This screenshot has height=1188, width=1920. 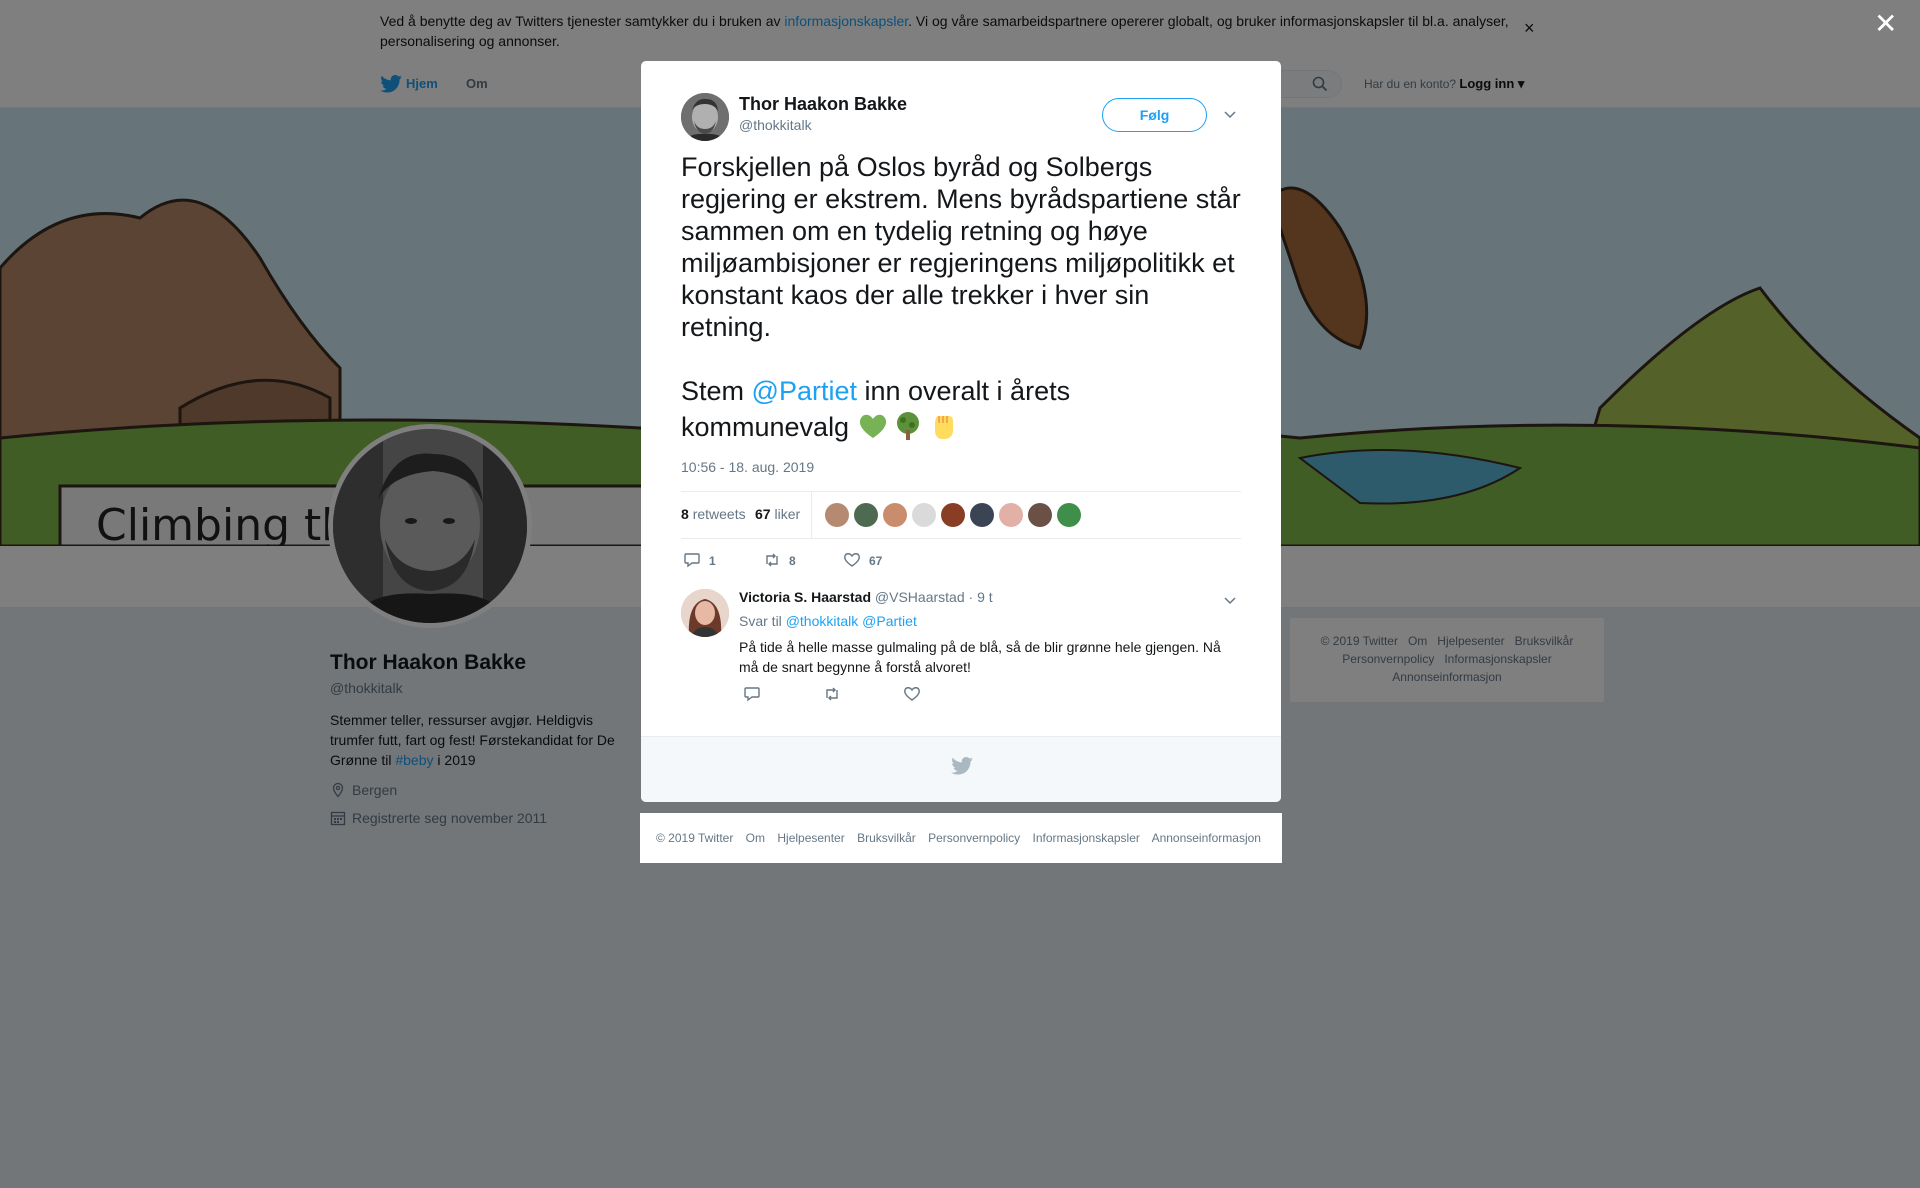 I want to click on modal-bottom-bar, so click(x=961, y=769).